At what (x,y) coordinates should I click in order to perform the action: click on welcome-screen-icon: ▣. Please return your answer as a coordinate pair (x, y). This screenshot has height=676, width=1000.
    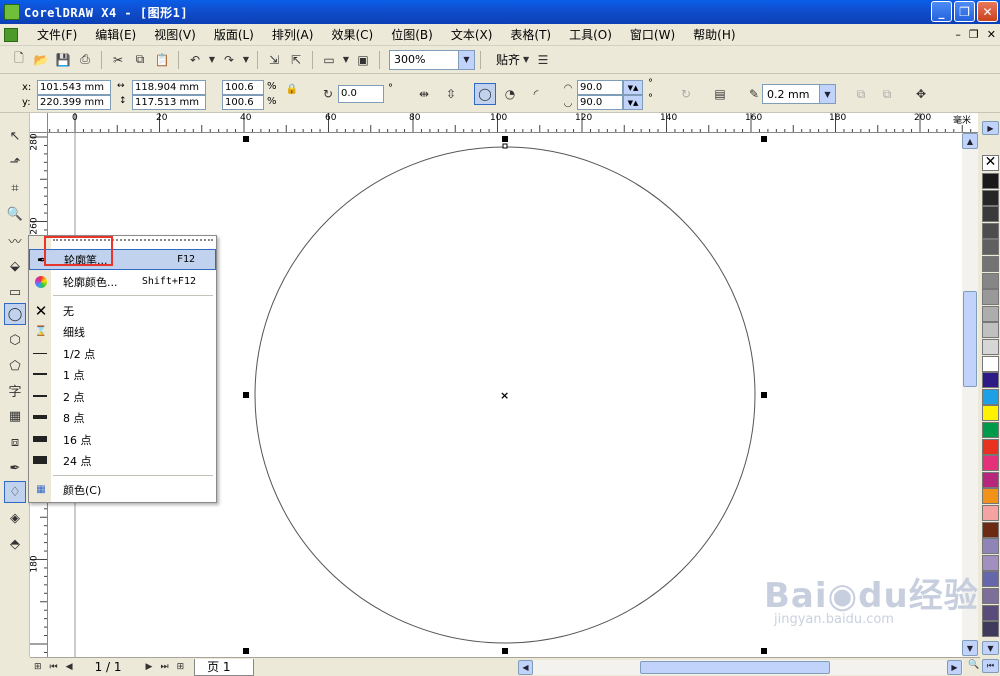
    Looking at the image, I should click on (363, 60).